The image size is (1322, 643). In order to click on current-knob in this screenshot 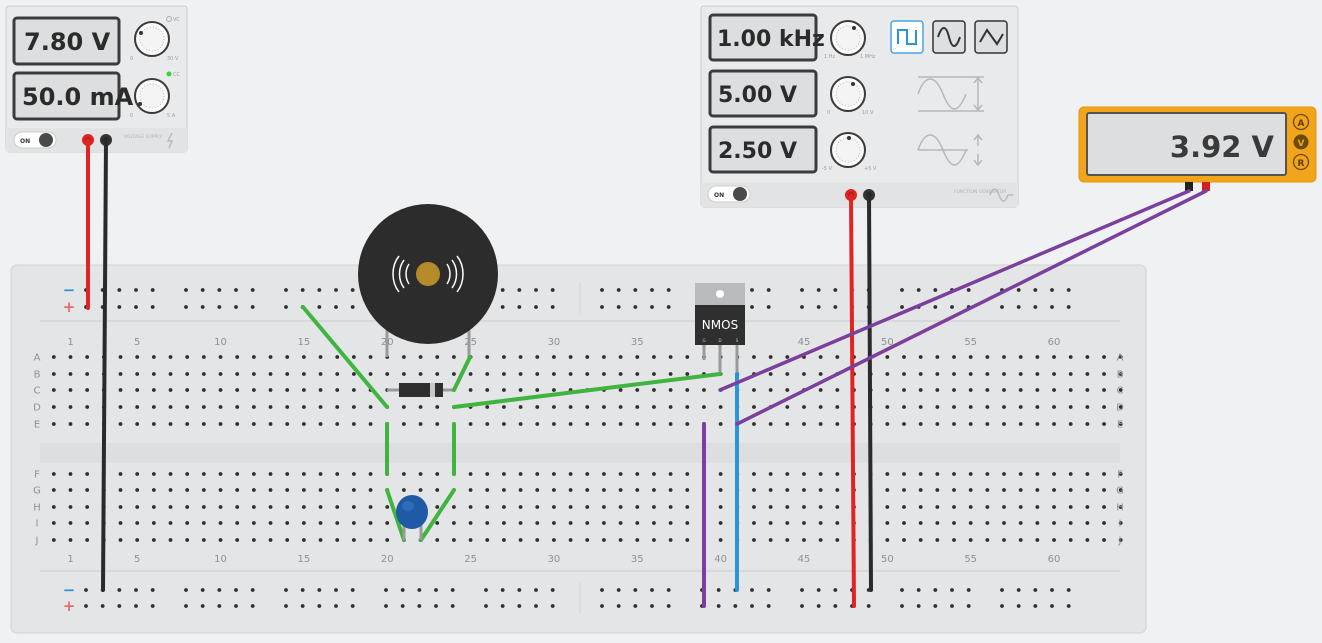, I will do `click(152, 96)`.